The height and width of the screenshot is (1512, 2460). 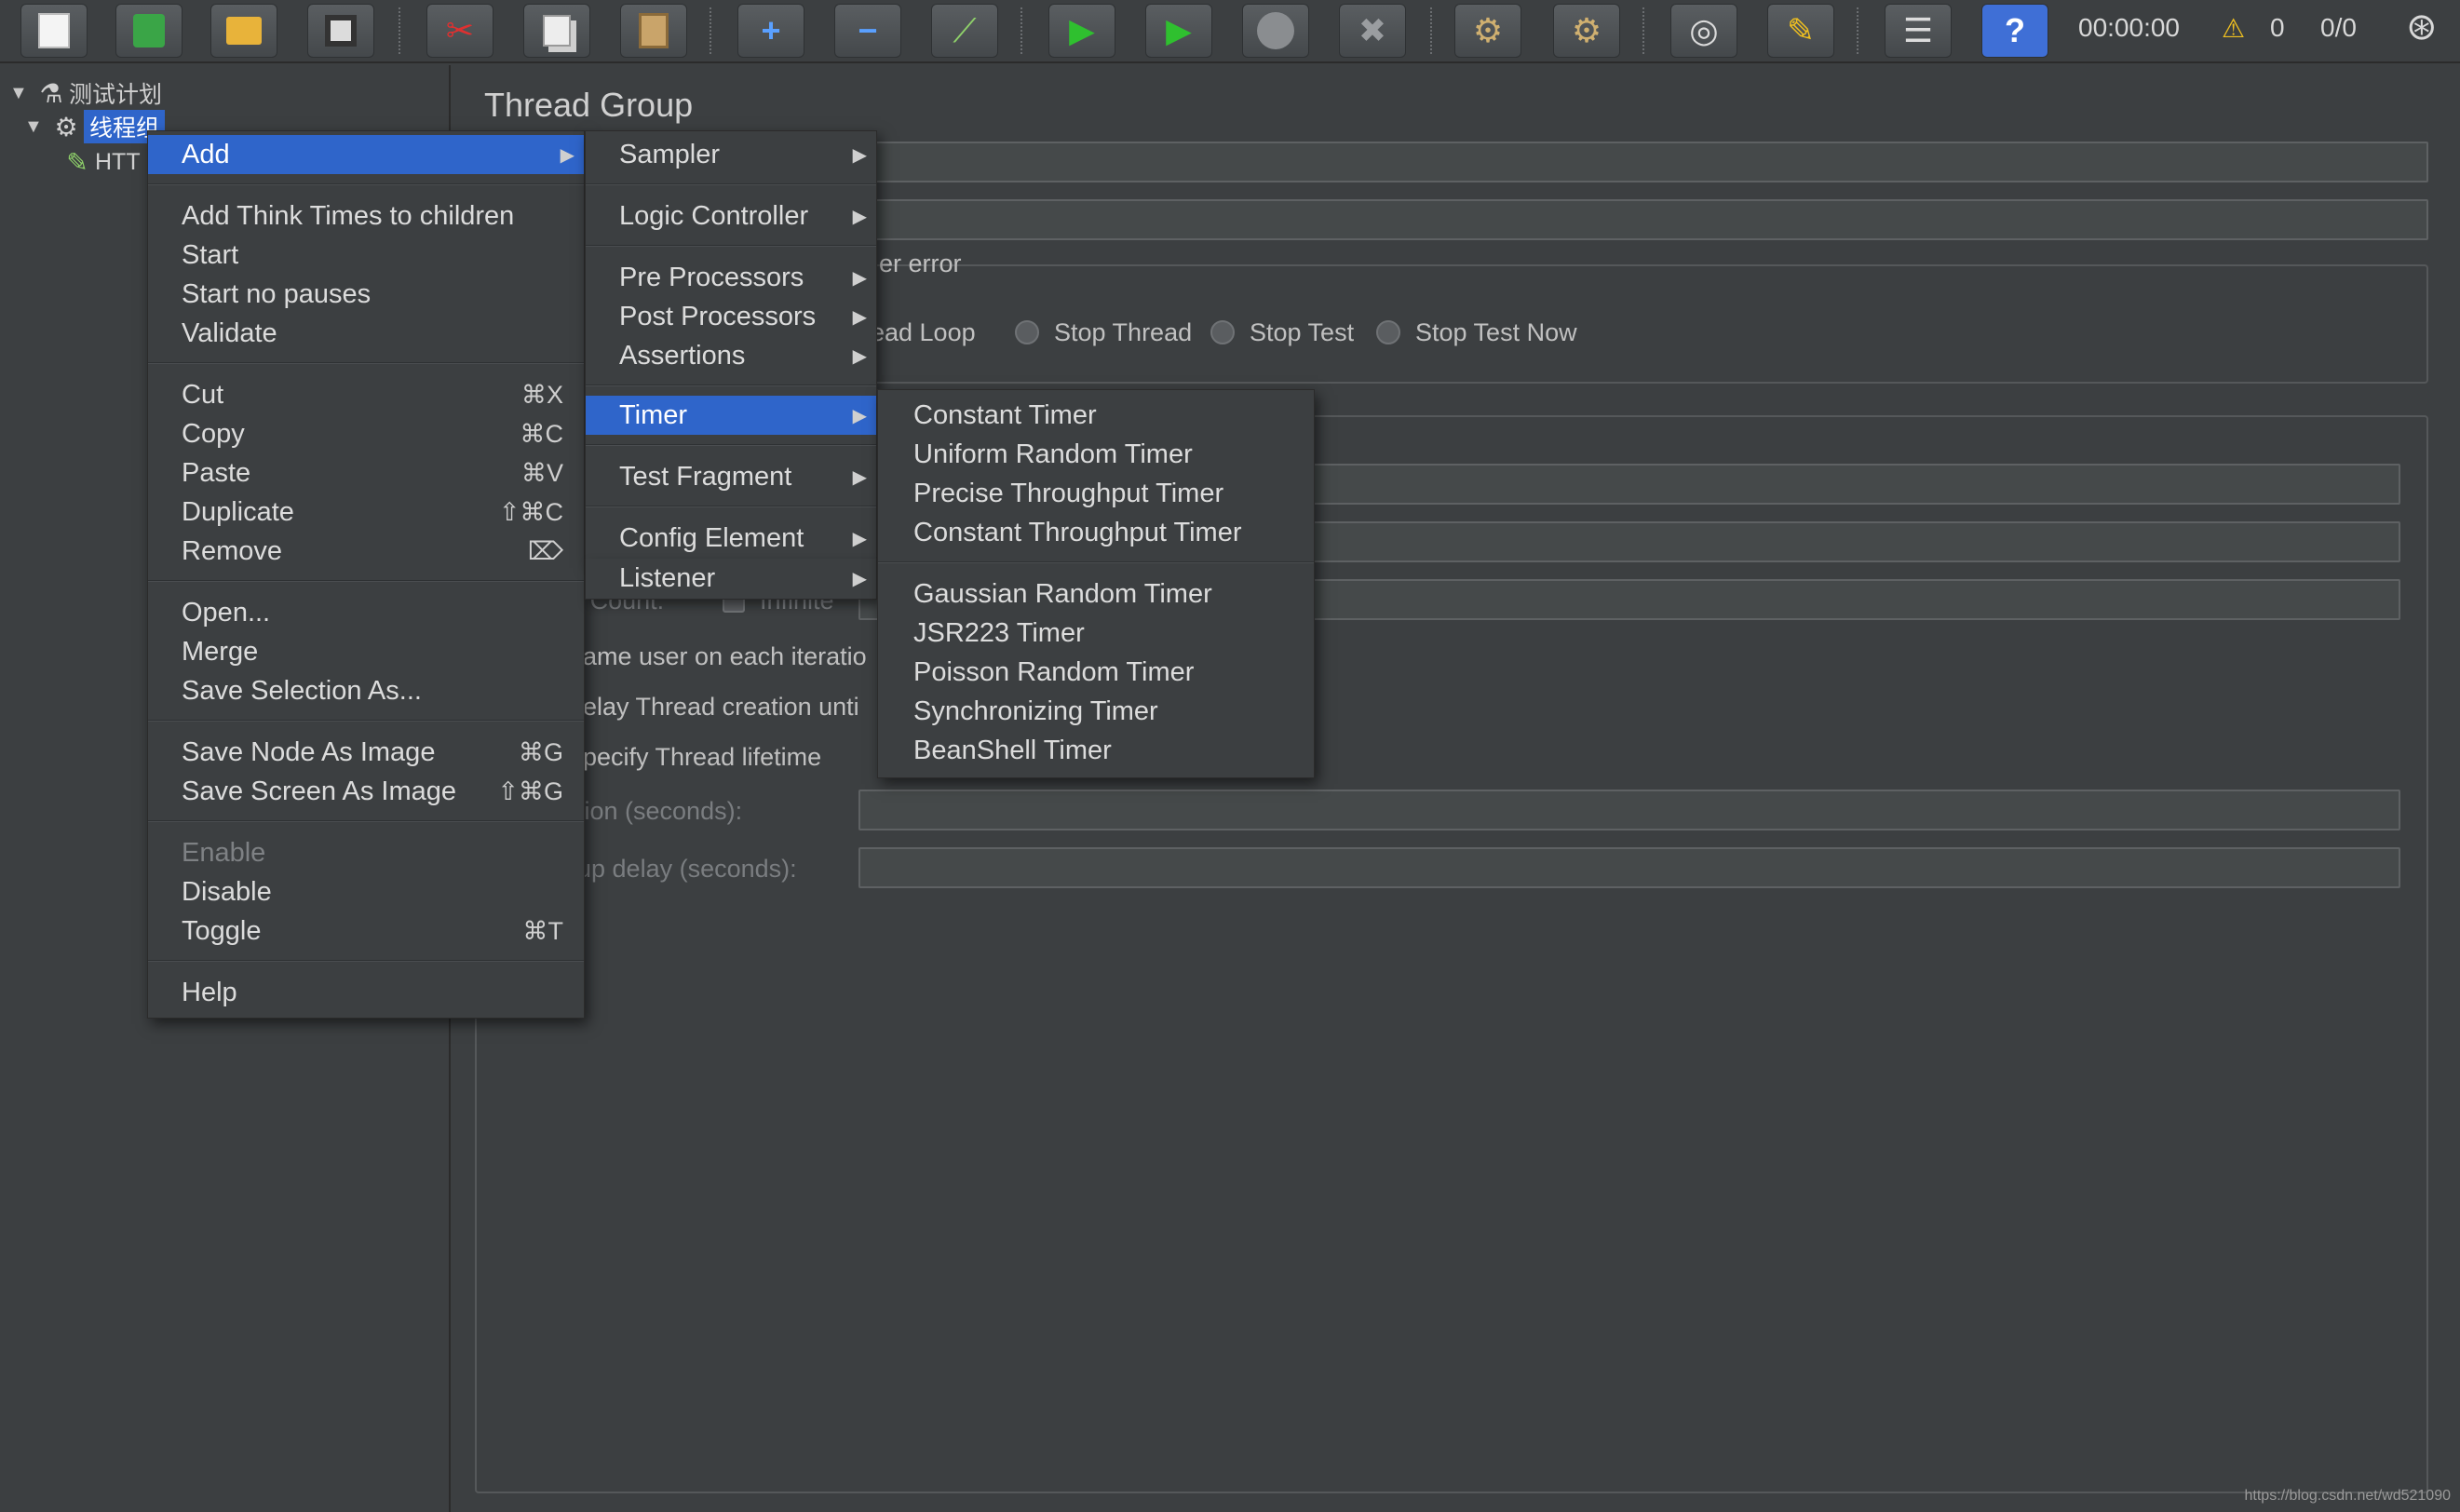 I want to click on menu-item-constant-throughput-timer: Constant Throughput Timer, so click(x=1096, y=532).